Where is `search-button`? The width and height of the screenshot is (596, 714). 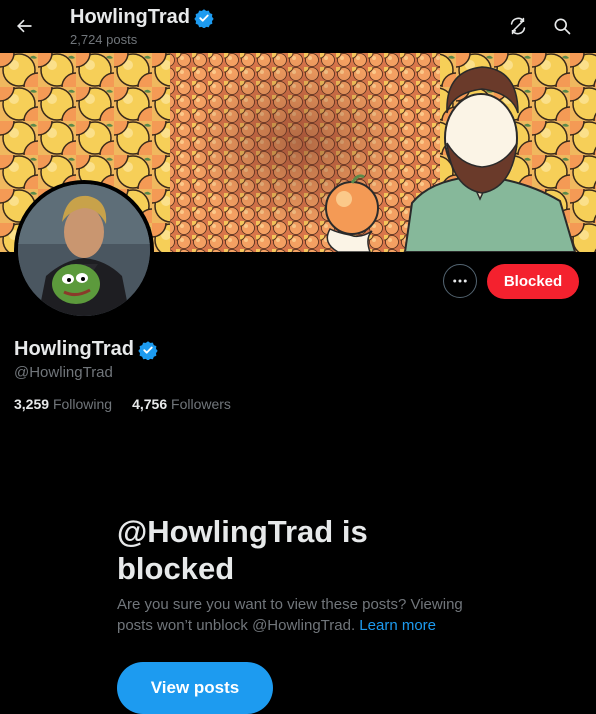
search-button is located at coordinates (562, 26).